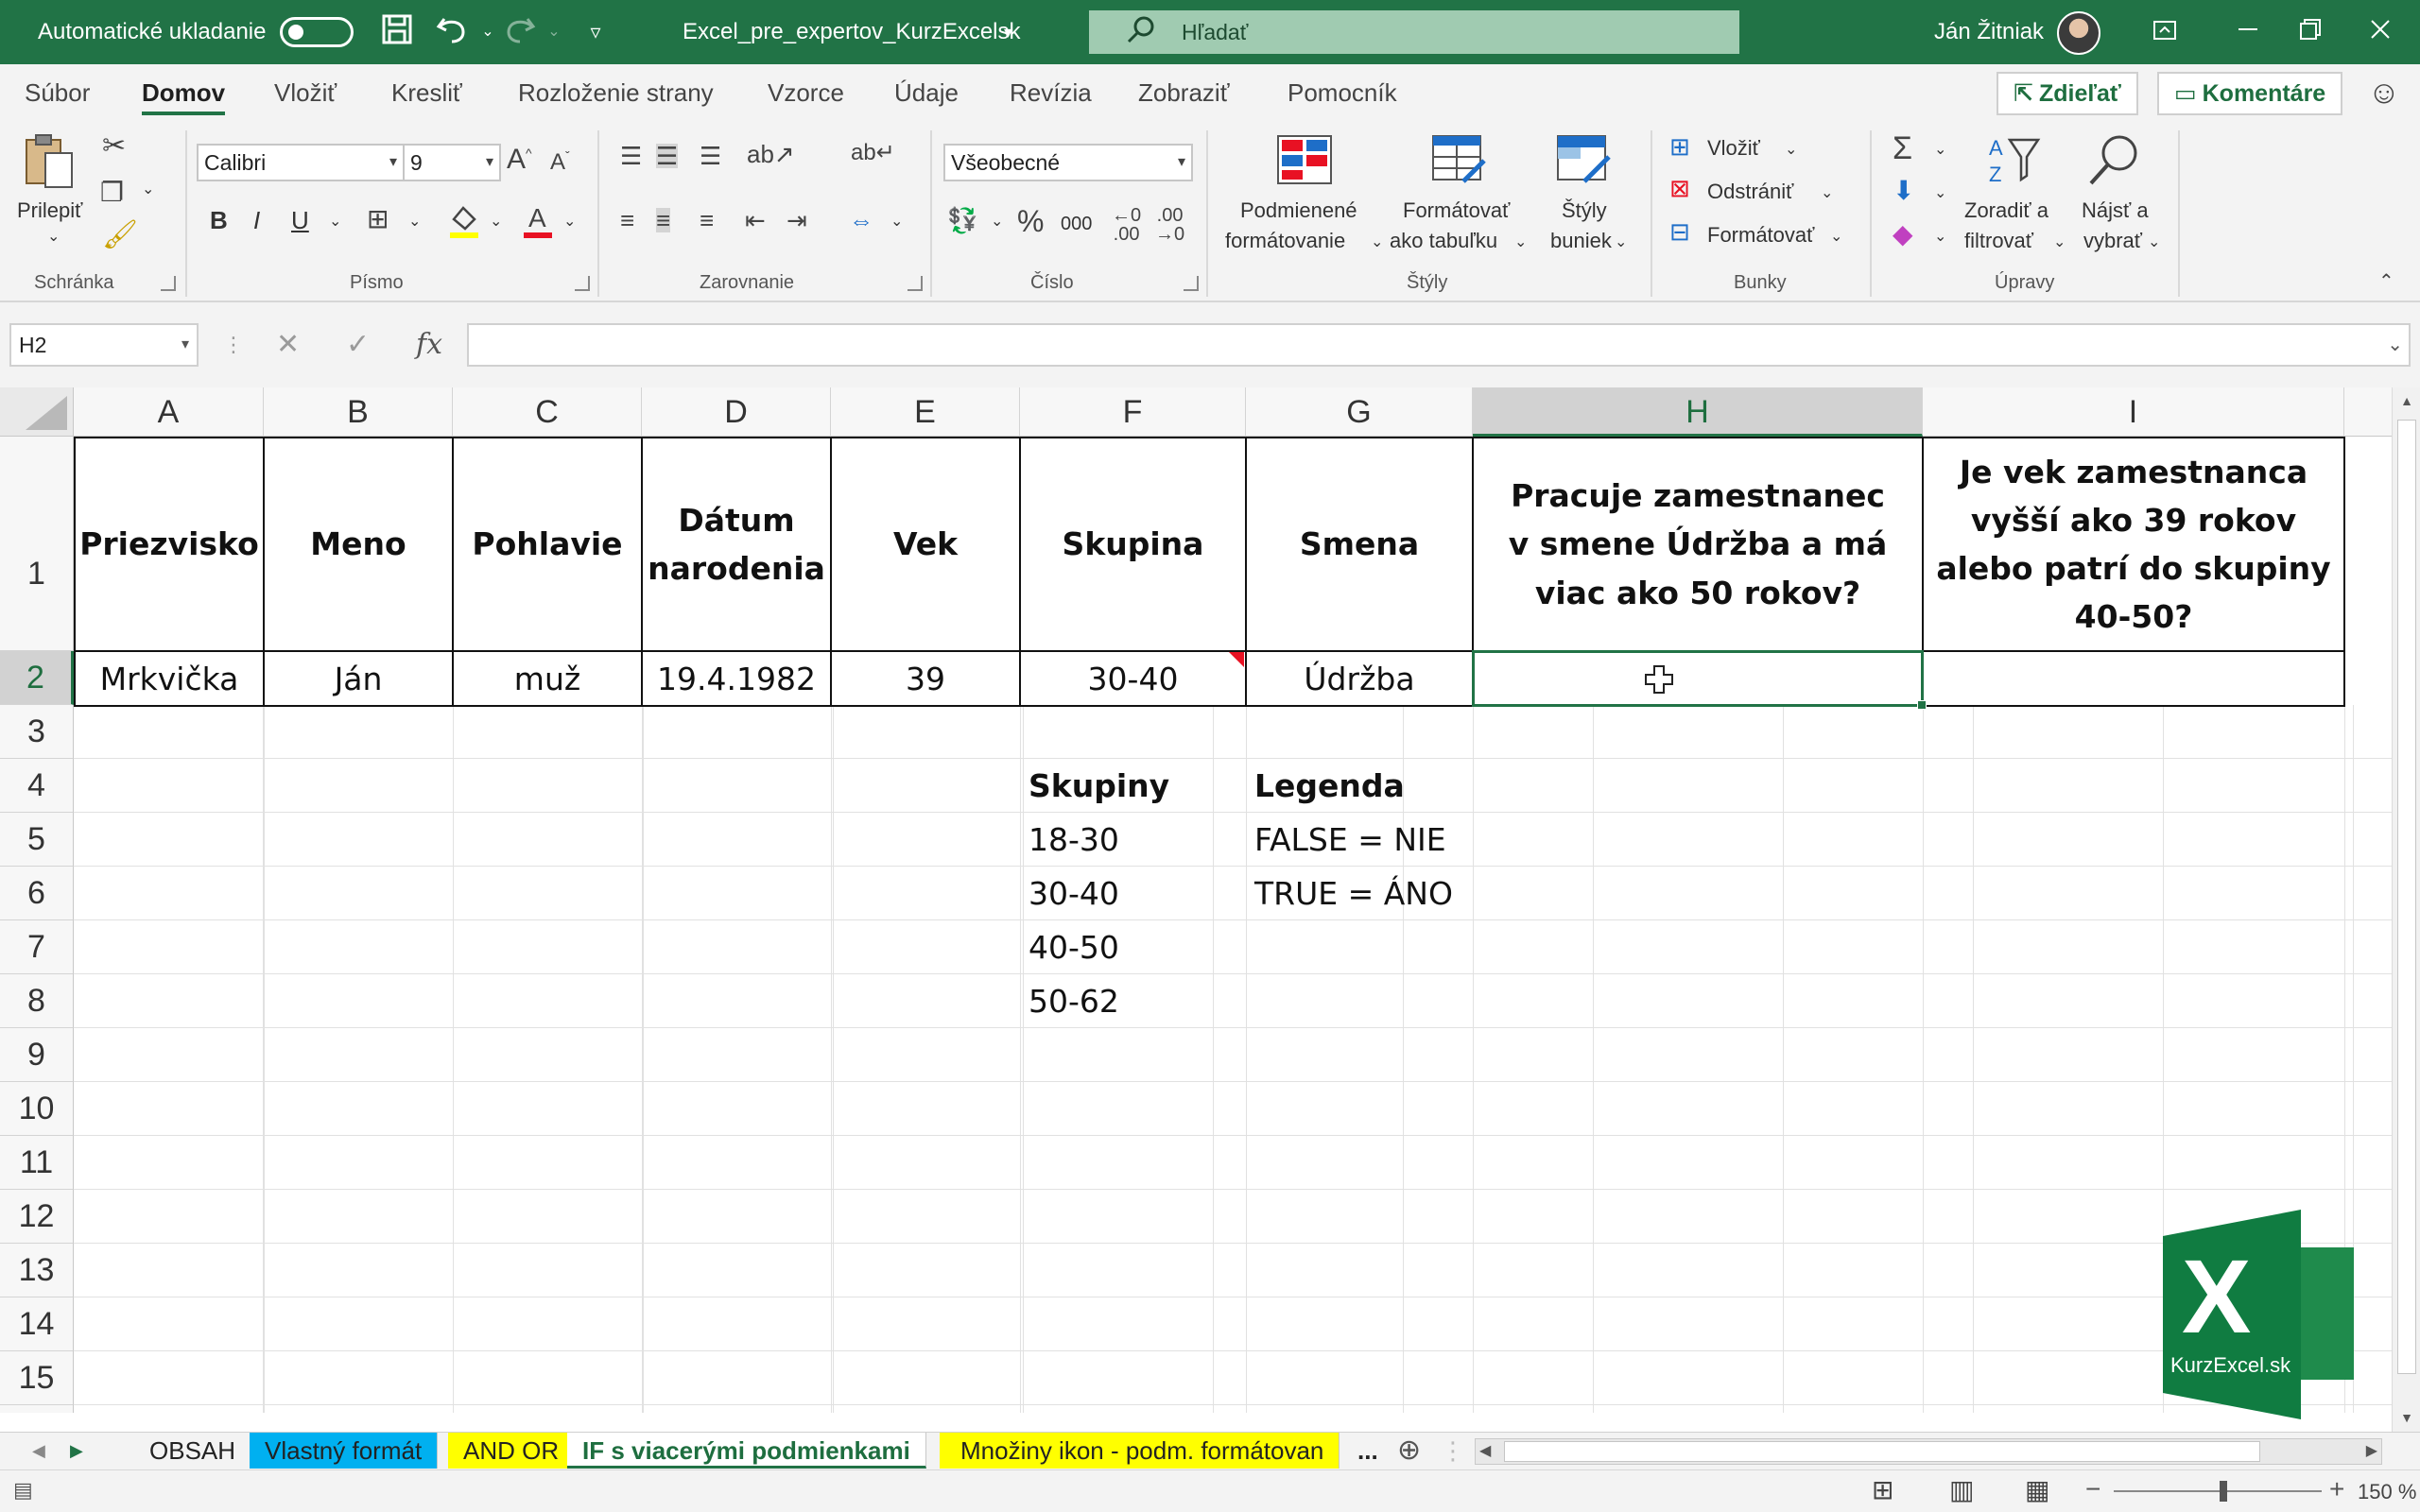 The image size is (2420, 1512). I want to click on scroll-up-icon: ▲, so click(2406, 400).